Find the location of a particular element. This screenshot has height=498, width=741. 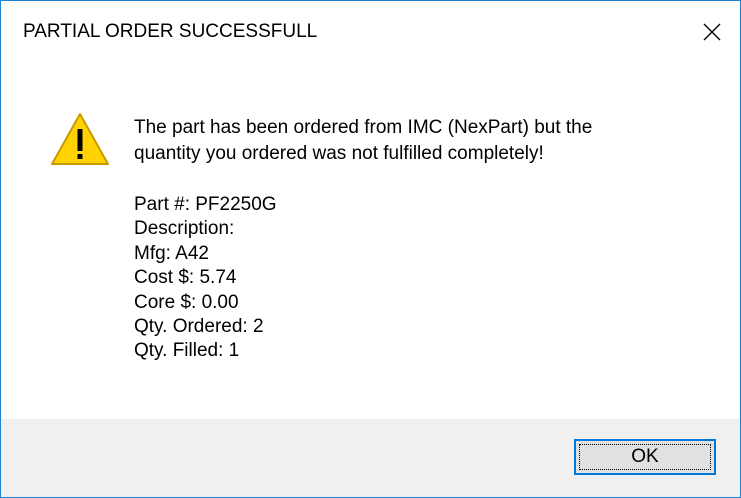

ok-button: OK is located at coordinates (645, 457).